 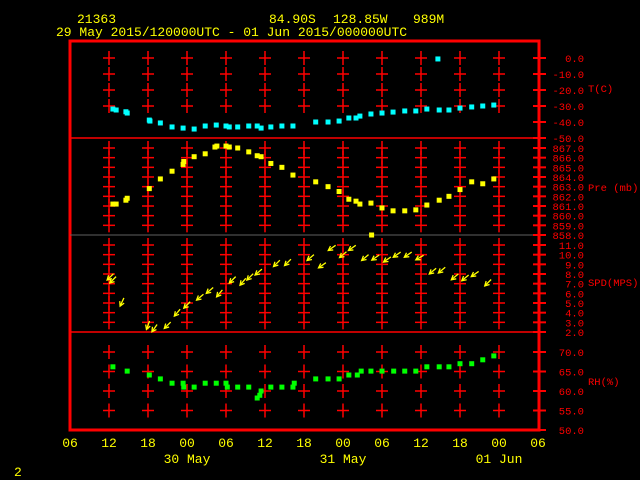 I want to click on y-tick-label: 50.0, so click(x=571, y=432).